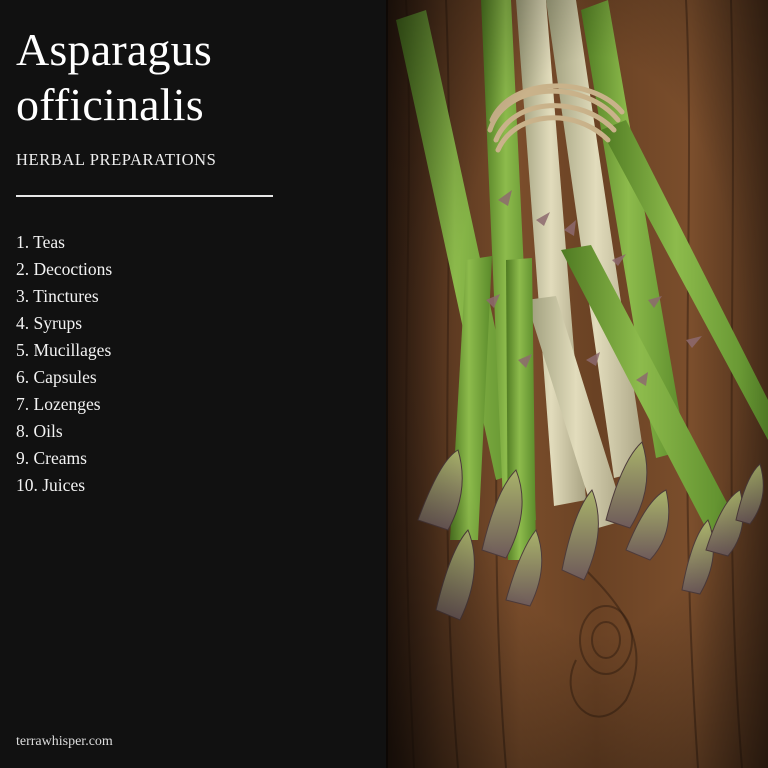  What do you see at coordinates (64, 350) in the screenshot?
I see `list-item: 5. Mucillages` at bounding box center [64, 350].